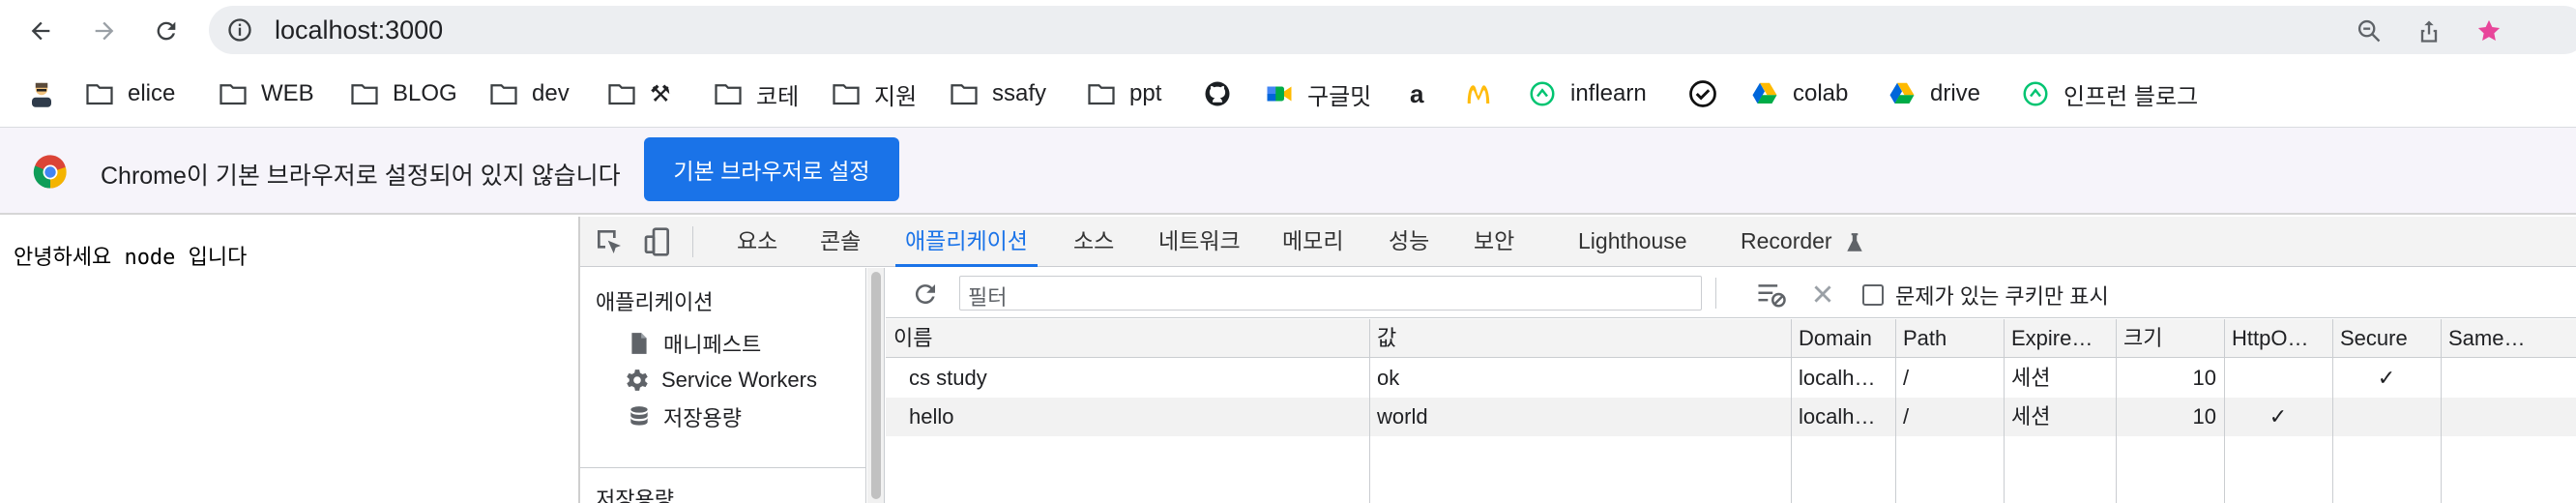  I want to click on table-row: cs study ok localh… / 세션 10 ✓, so click(1731, 379).